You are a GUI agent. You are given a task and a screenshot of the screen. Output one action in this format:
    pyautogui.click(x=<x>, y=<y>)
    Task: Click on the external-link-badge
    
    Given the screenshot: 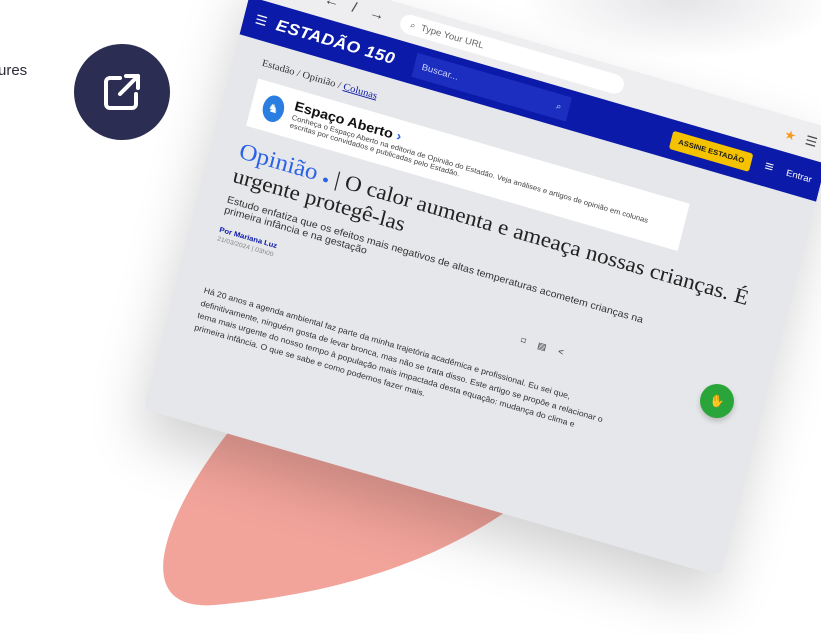 What is the action you would take?
    pyautogui.click(x=122, y=92)
    